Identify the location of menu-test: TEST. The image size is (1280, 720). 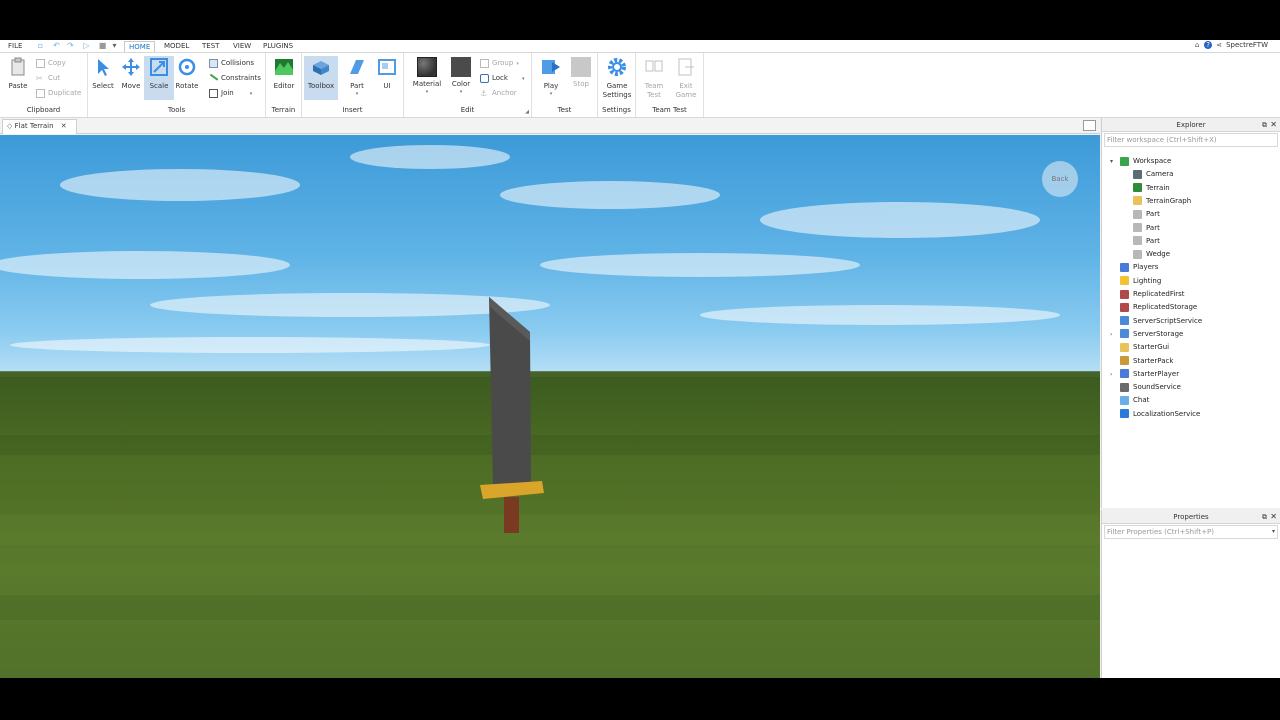
(210, 46).